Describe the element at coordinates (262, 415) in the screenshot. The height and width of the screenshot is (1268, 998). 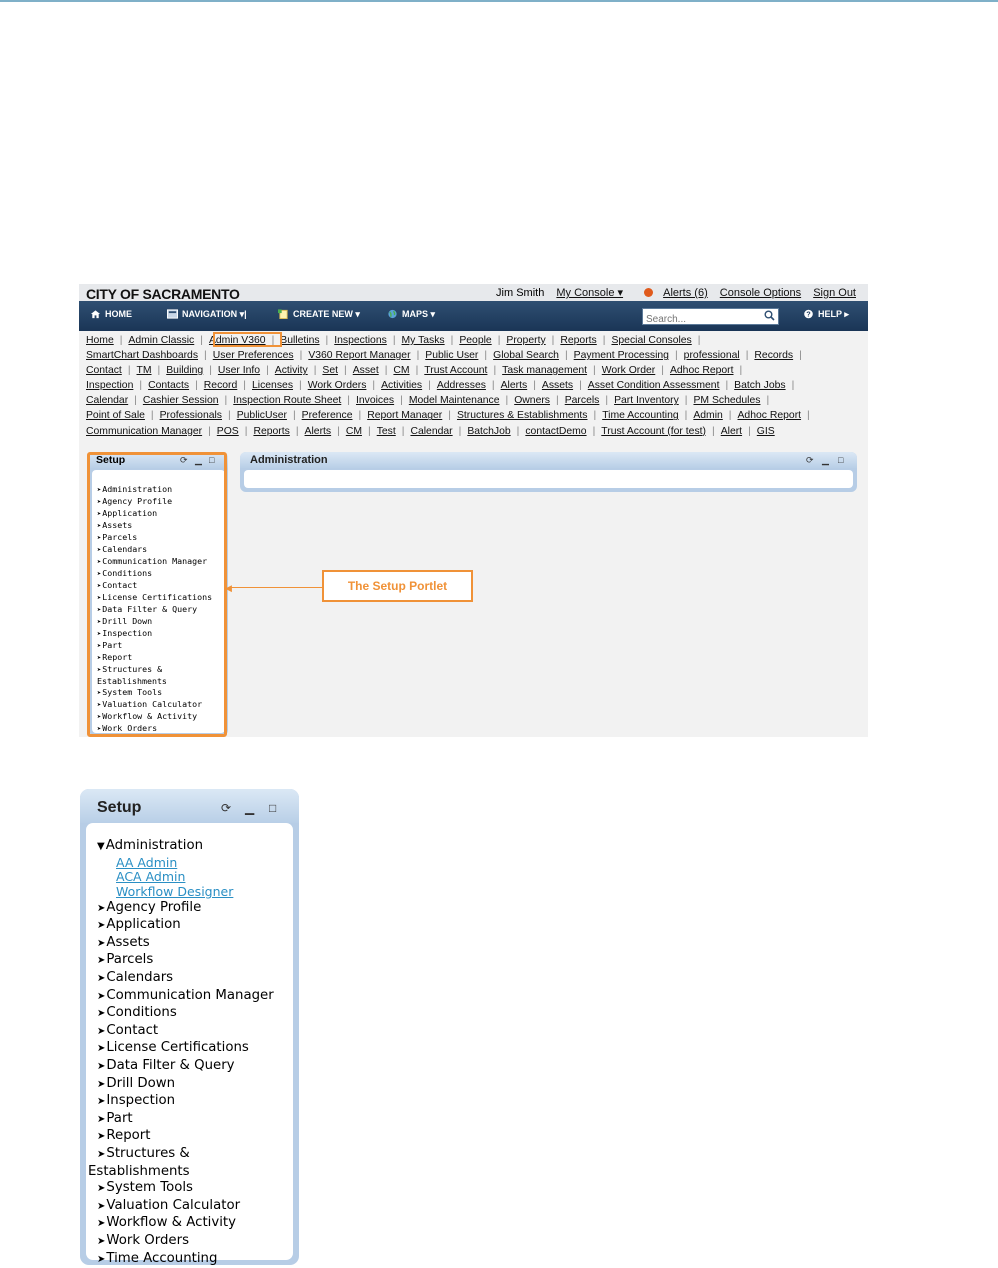
I see `console-link: PublicUser` at that location.